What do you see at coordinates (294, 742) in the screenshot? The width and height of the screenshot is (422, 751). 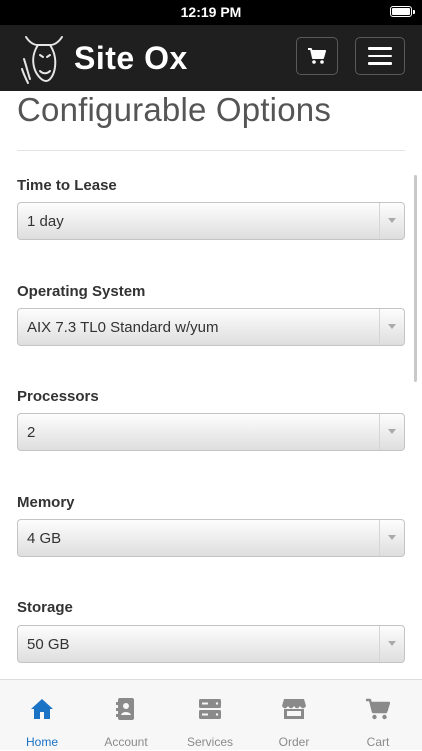 I see `nav-order-label: Order` at bounding box center [294, 742].